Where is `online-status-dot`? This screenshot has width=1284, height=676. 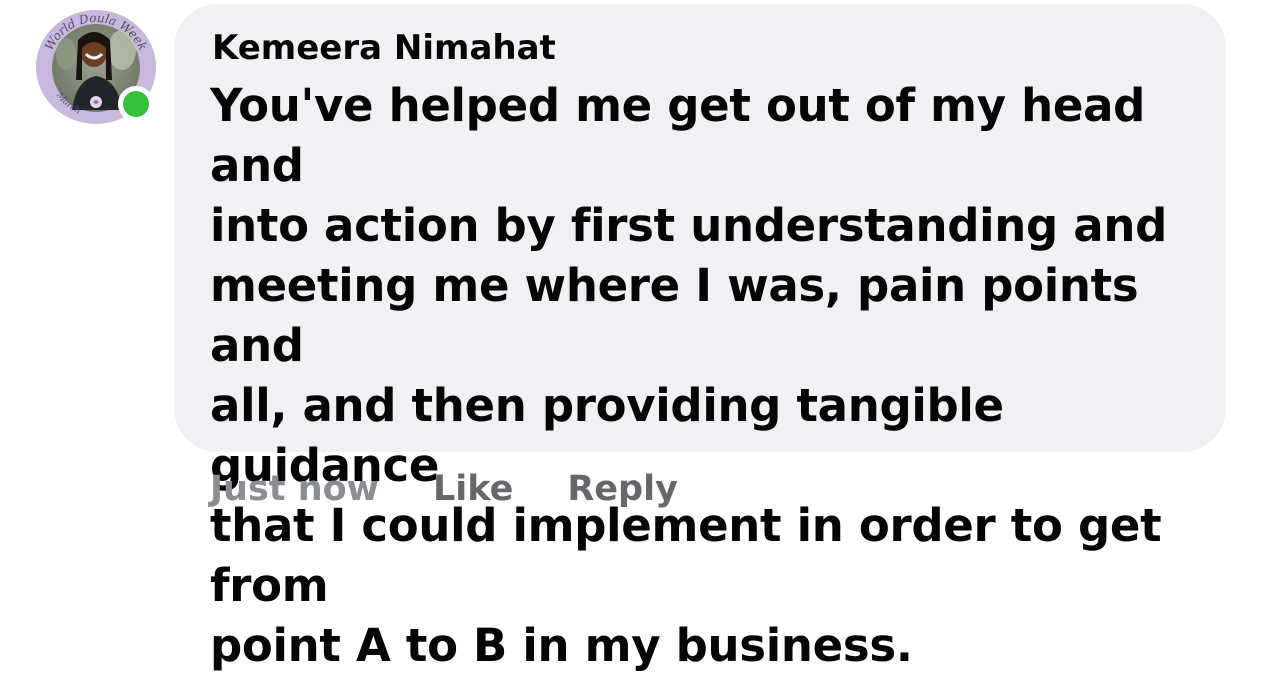 online-status-dot is located at coordinates (136, 104).